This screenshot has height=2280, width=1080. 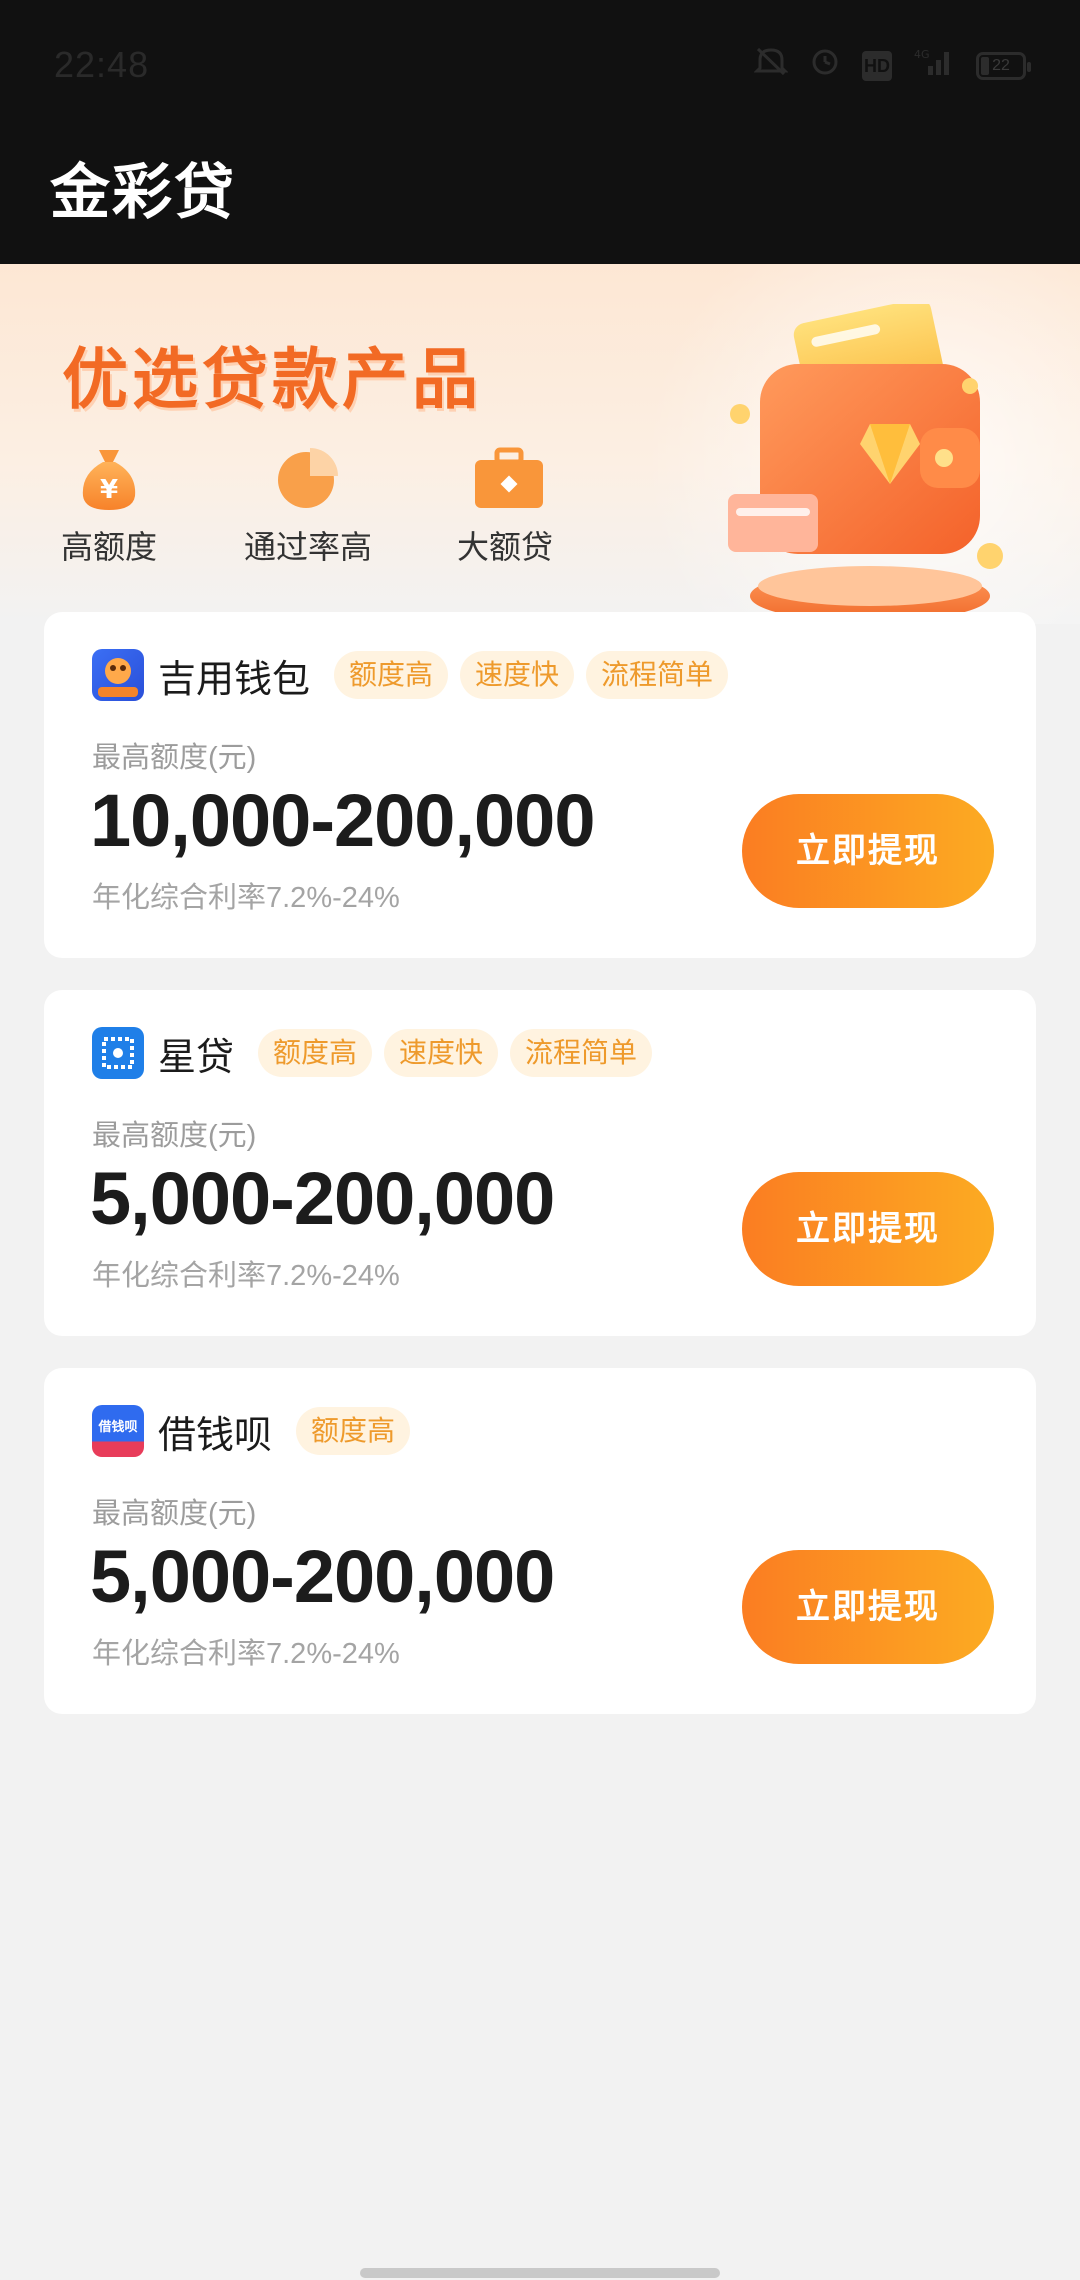 I want to click on briefcase-icon, so click(x=508, y=478).